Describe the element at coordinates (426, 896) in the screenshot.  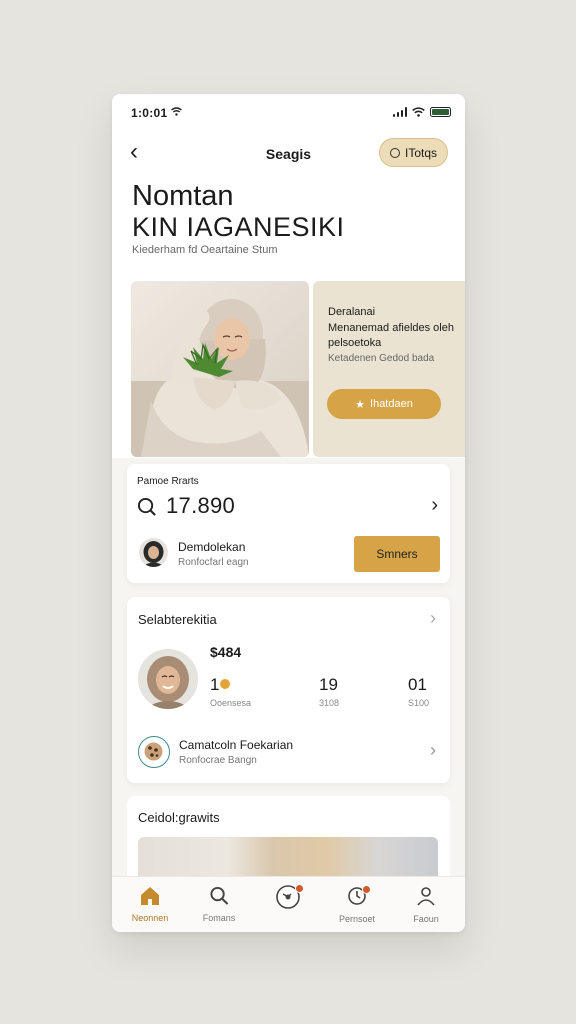
I see `profile-icon` at that location.